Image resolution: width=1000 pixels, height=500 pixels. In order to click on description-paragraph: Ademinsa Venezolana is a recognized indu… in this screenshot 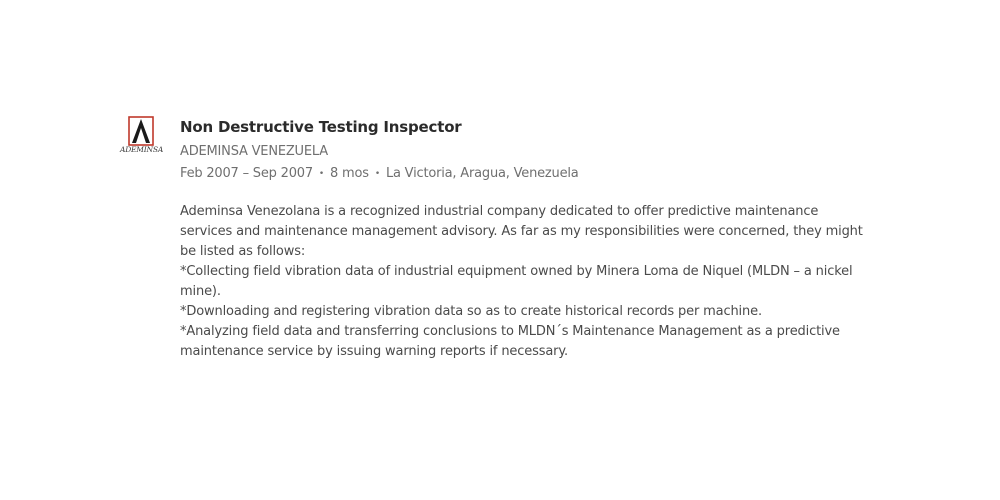, I will do `click(521, 231)`.